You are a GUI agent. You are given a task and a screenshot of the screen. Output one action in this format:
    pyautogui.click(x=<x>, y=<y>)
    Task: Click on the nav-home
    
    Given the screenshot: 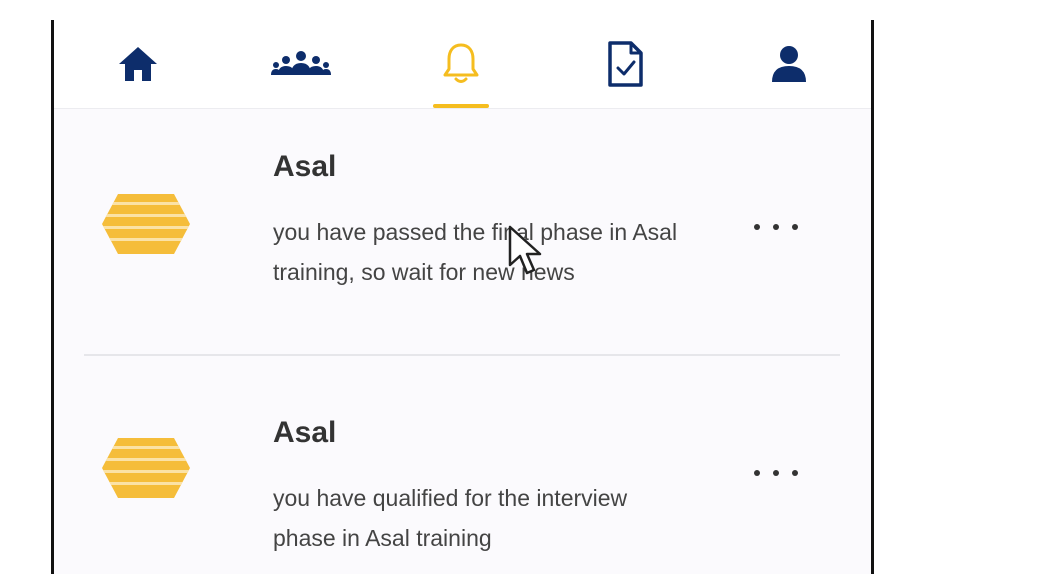 What is the action you would take?
    pyautogui.click(x=138, y=64)
    